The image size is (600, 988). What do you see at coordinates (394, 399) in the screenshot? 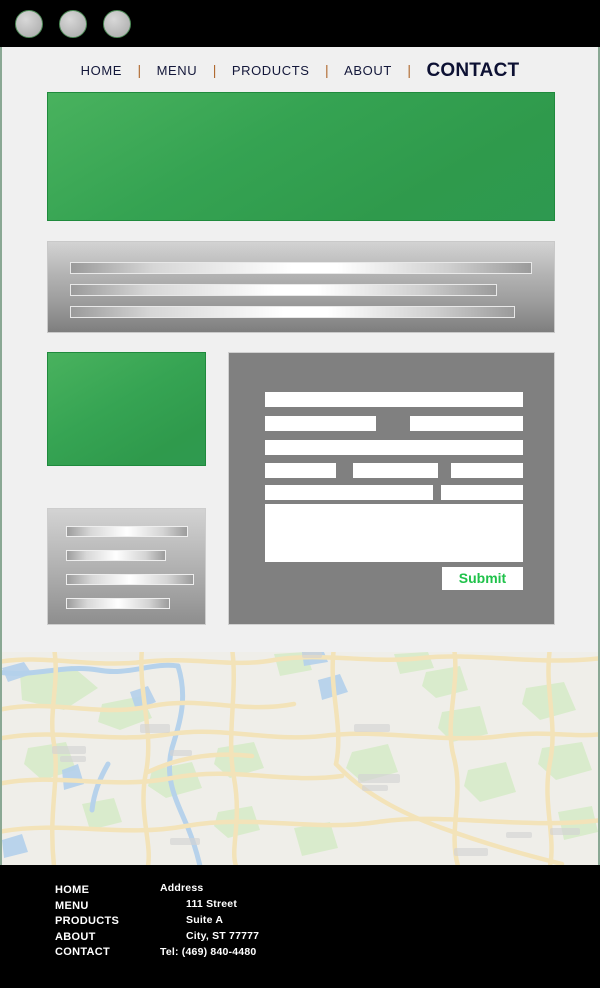
I see `name-field` at bounding box center [394, 399].